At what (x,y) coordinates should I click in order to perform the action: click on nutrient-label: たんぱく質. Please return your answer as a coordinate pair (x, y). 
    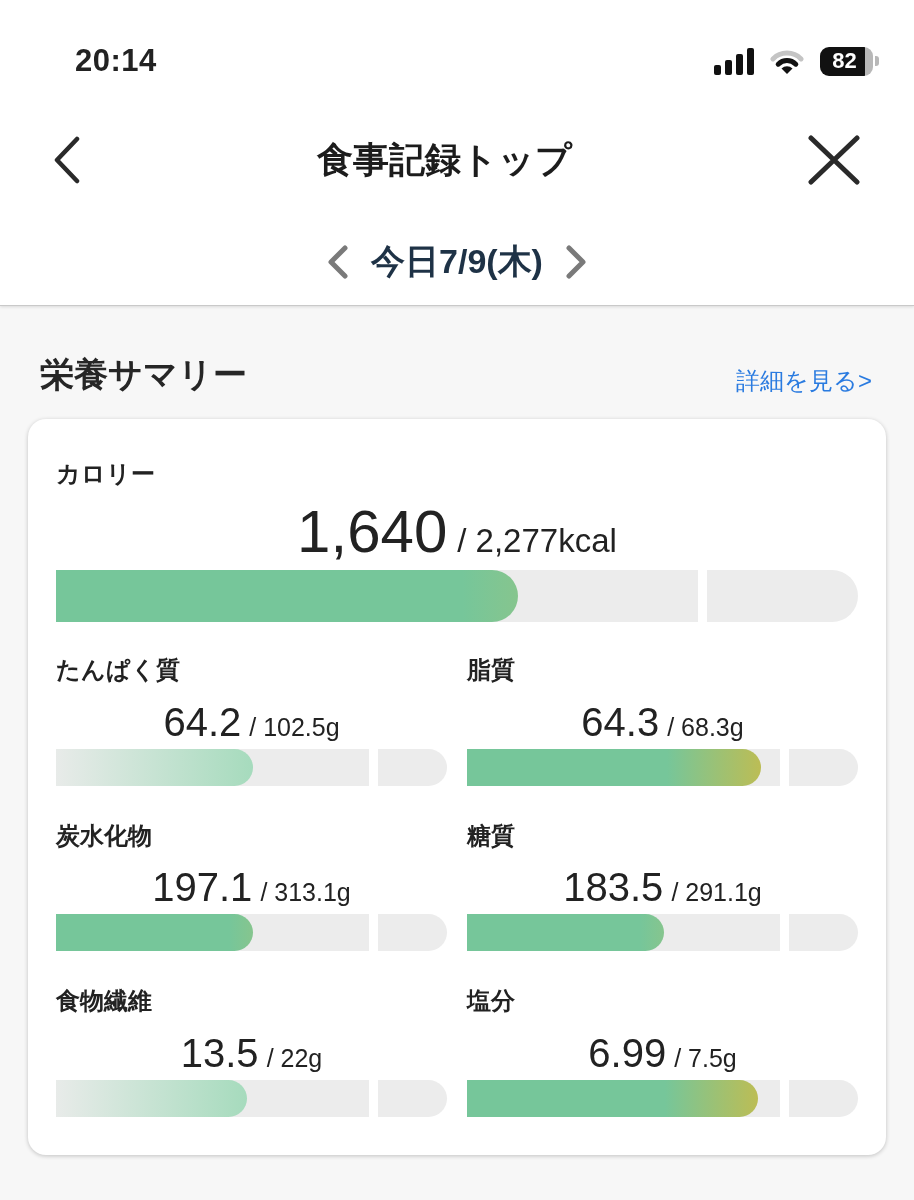
    Looking at the image, I should click on (118, 670).